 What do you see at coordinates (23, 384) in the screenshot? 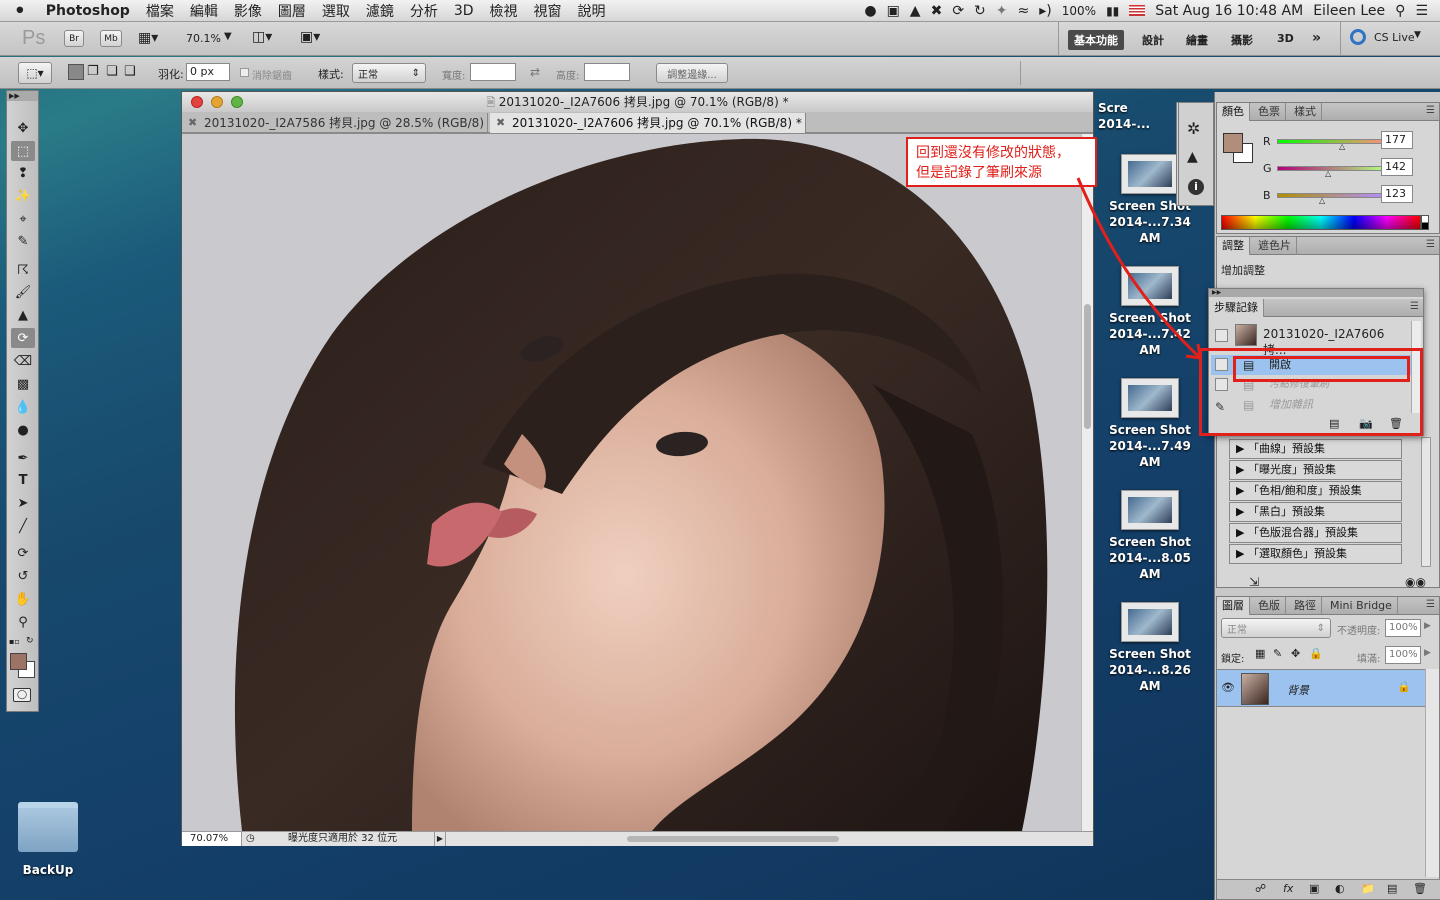
I see `gradient-tool-icon: ▩` at bounding box center [23, 384].